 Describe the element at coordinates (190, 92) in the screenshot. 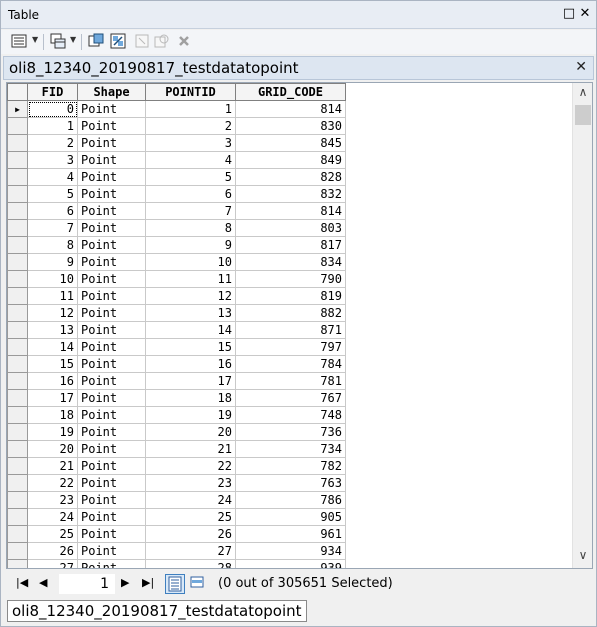

I see `column-header-pointid: POINTID` at that location.